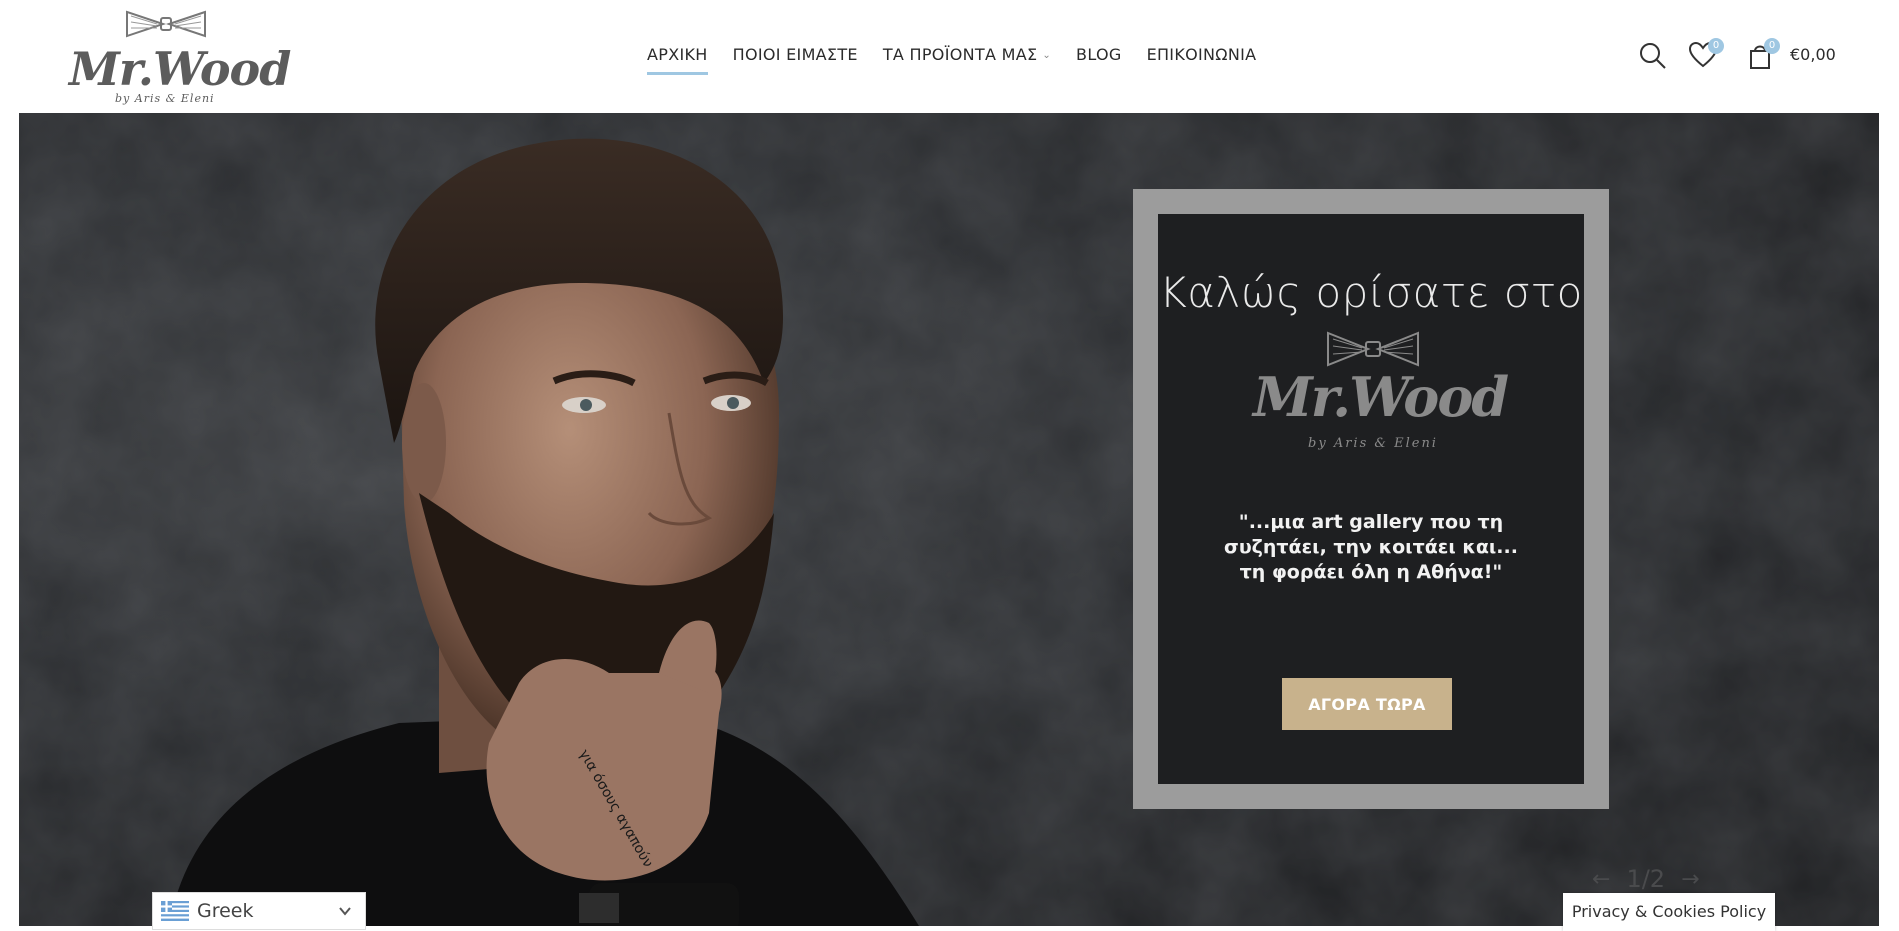 Image resolution: width=1899 pixels, height=931 pixels. What do you see at coordinates (345, 911) in the screenshot?
I see `chevron-down-icon` at bounding box center [345, 911].